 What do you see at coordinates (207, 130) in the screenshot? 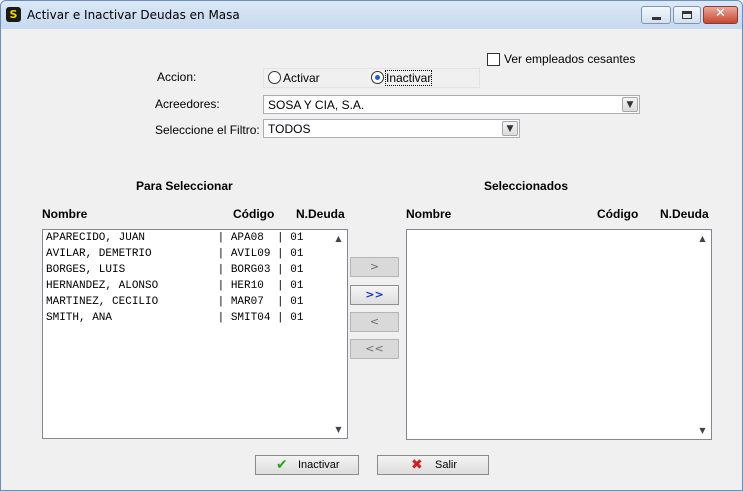
I see `filter-label: Seleccione el Filtro:` at bounding box center [207, 130].